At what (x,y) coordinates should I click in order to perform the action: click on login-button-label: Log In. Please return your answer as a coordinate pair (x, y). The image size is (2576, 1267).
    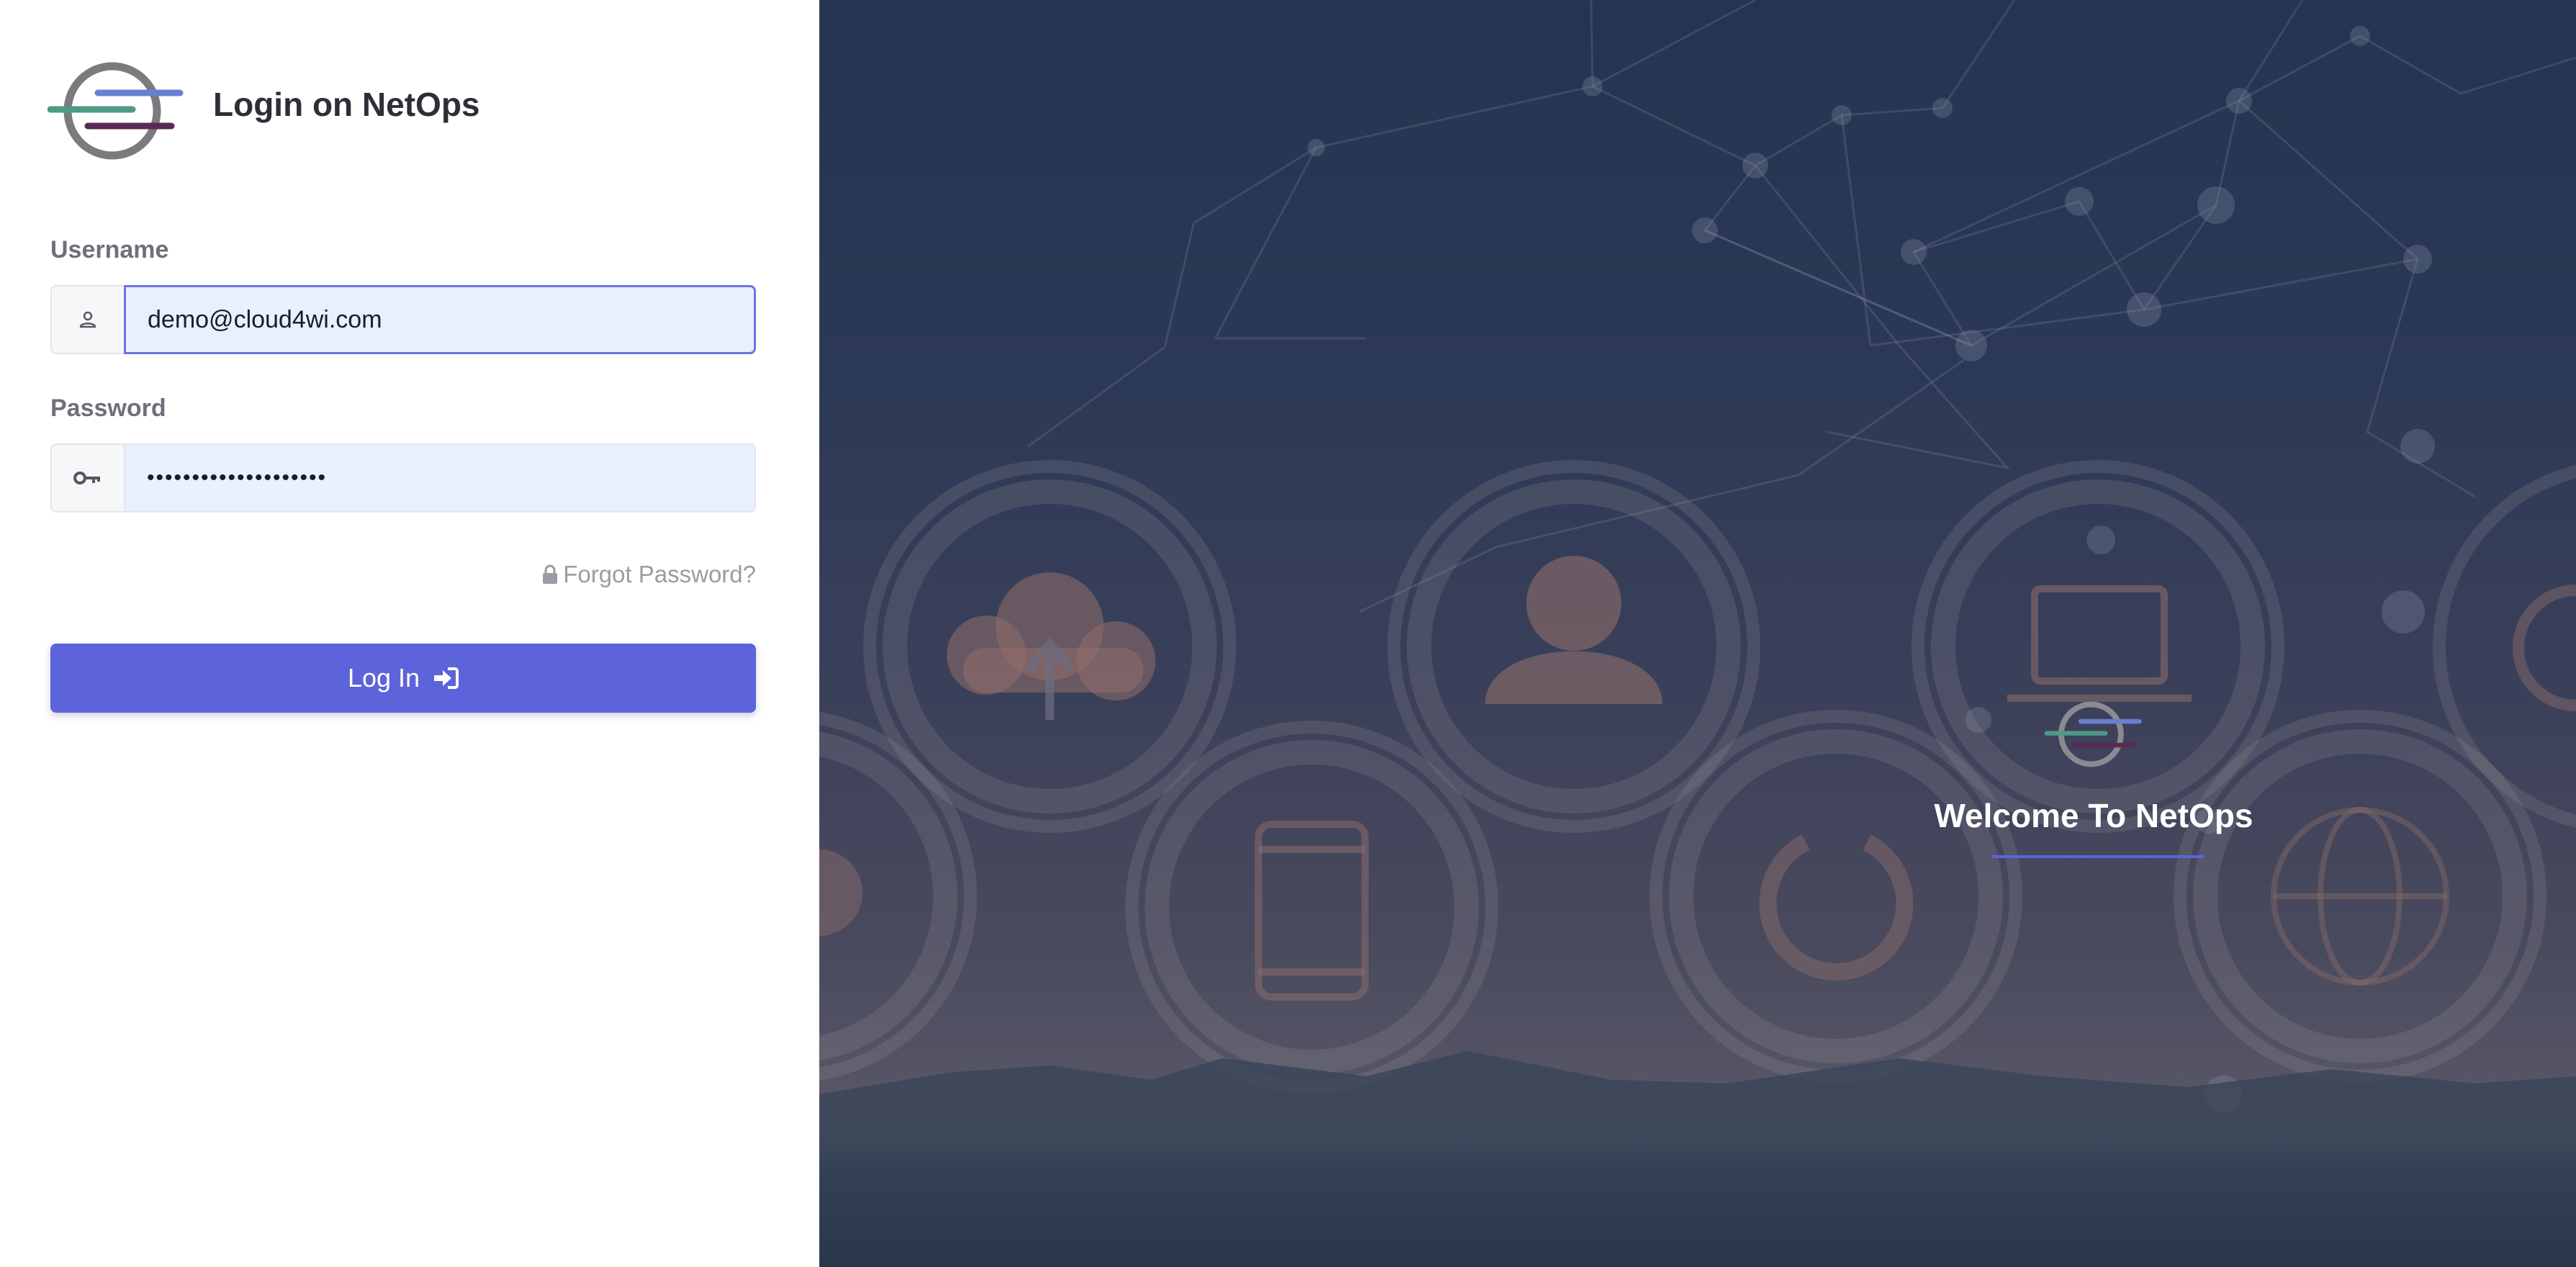
    Looking at the image, I should click on (383, 678).